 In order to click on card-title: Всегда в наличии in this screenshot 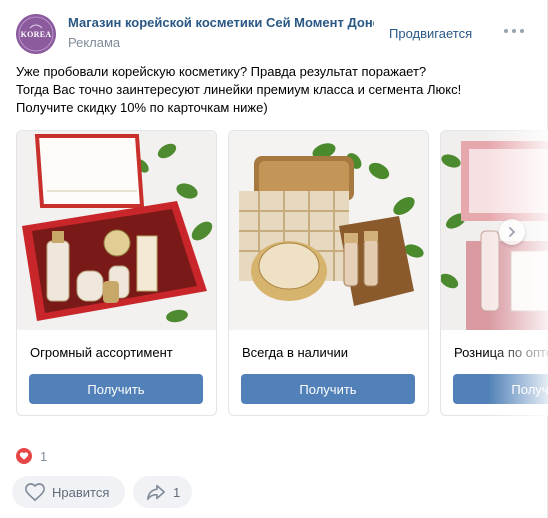, I will do `click(295, 352)`.